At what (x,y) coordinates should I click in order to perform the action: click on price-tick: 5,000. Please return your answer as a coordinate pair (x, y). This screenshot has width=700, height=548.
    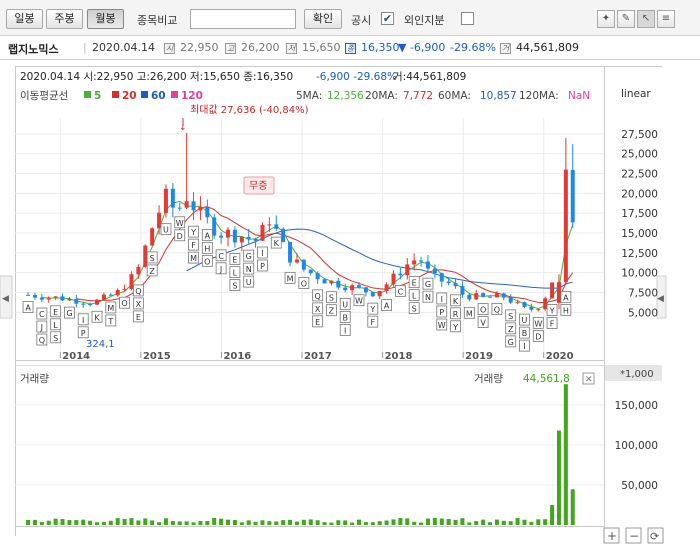
    Looking at the image, I should click on (643, 313).